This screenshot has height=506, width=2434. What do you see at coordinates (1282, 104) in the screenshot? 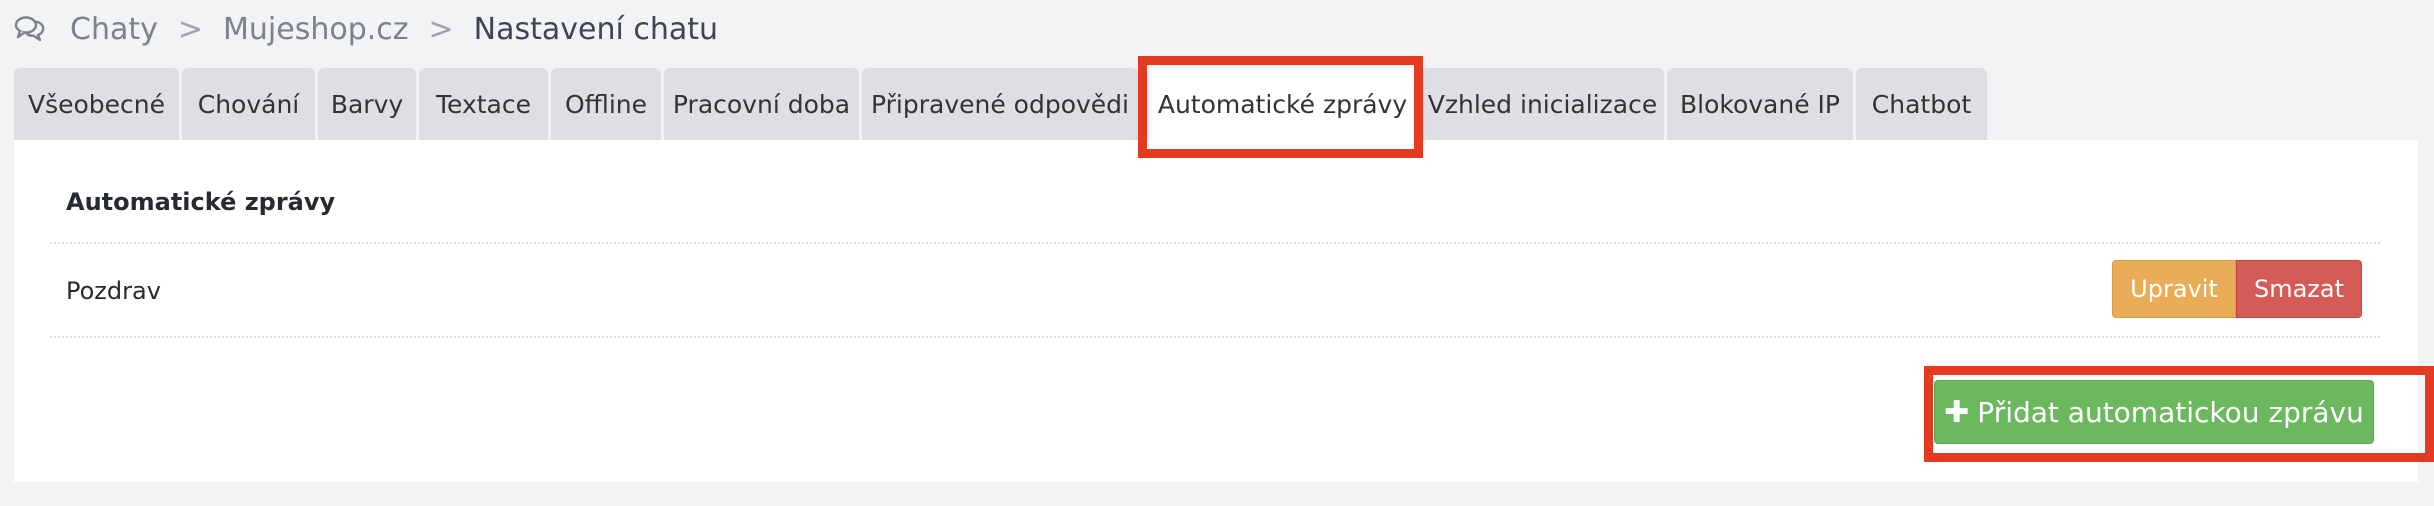
I see `tab-automatic-messages: Automatické zprávy` at bounding box center [1282, 104].